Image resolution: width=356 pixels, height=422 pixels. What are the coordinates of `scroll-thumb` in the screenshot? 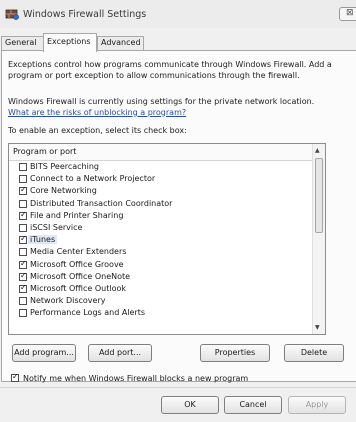 It's located at (319, 195).